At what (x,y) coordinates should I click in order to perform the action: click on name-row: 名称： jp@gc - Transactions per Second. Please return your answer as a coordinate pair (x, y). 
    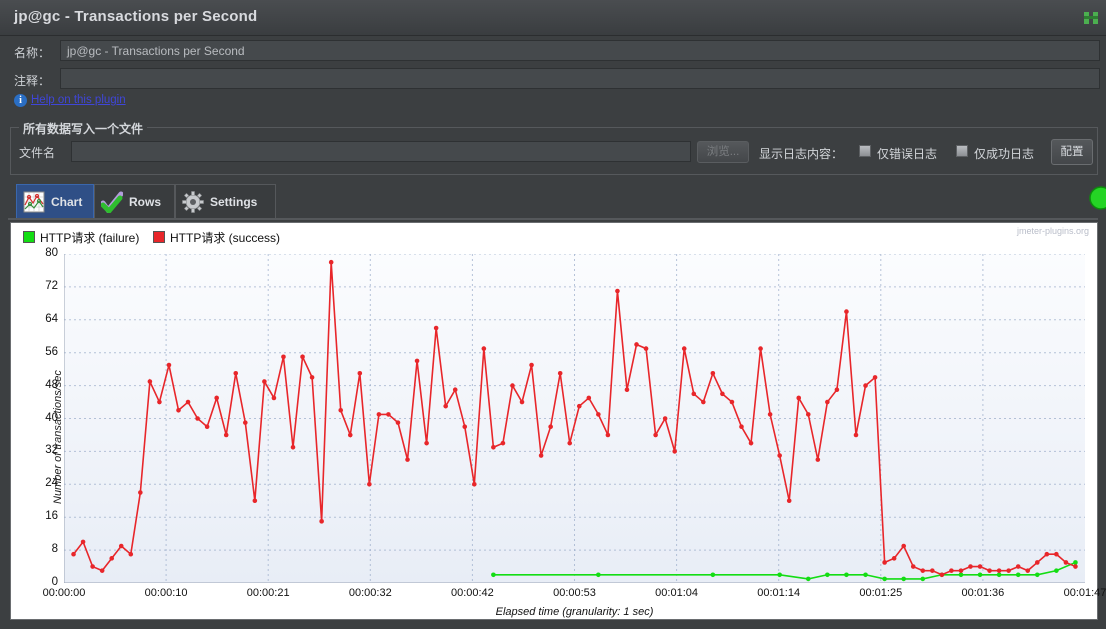
    Looking at the image, I should click on (553, 52).